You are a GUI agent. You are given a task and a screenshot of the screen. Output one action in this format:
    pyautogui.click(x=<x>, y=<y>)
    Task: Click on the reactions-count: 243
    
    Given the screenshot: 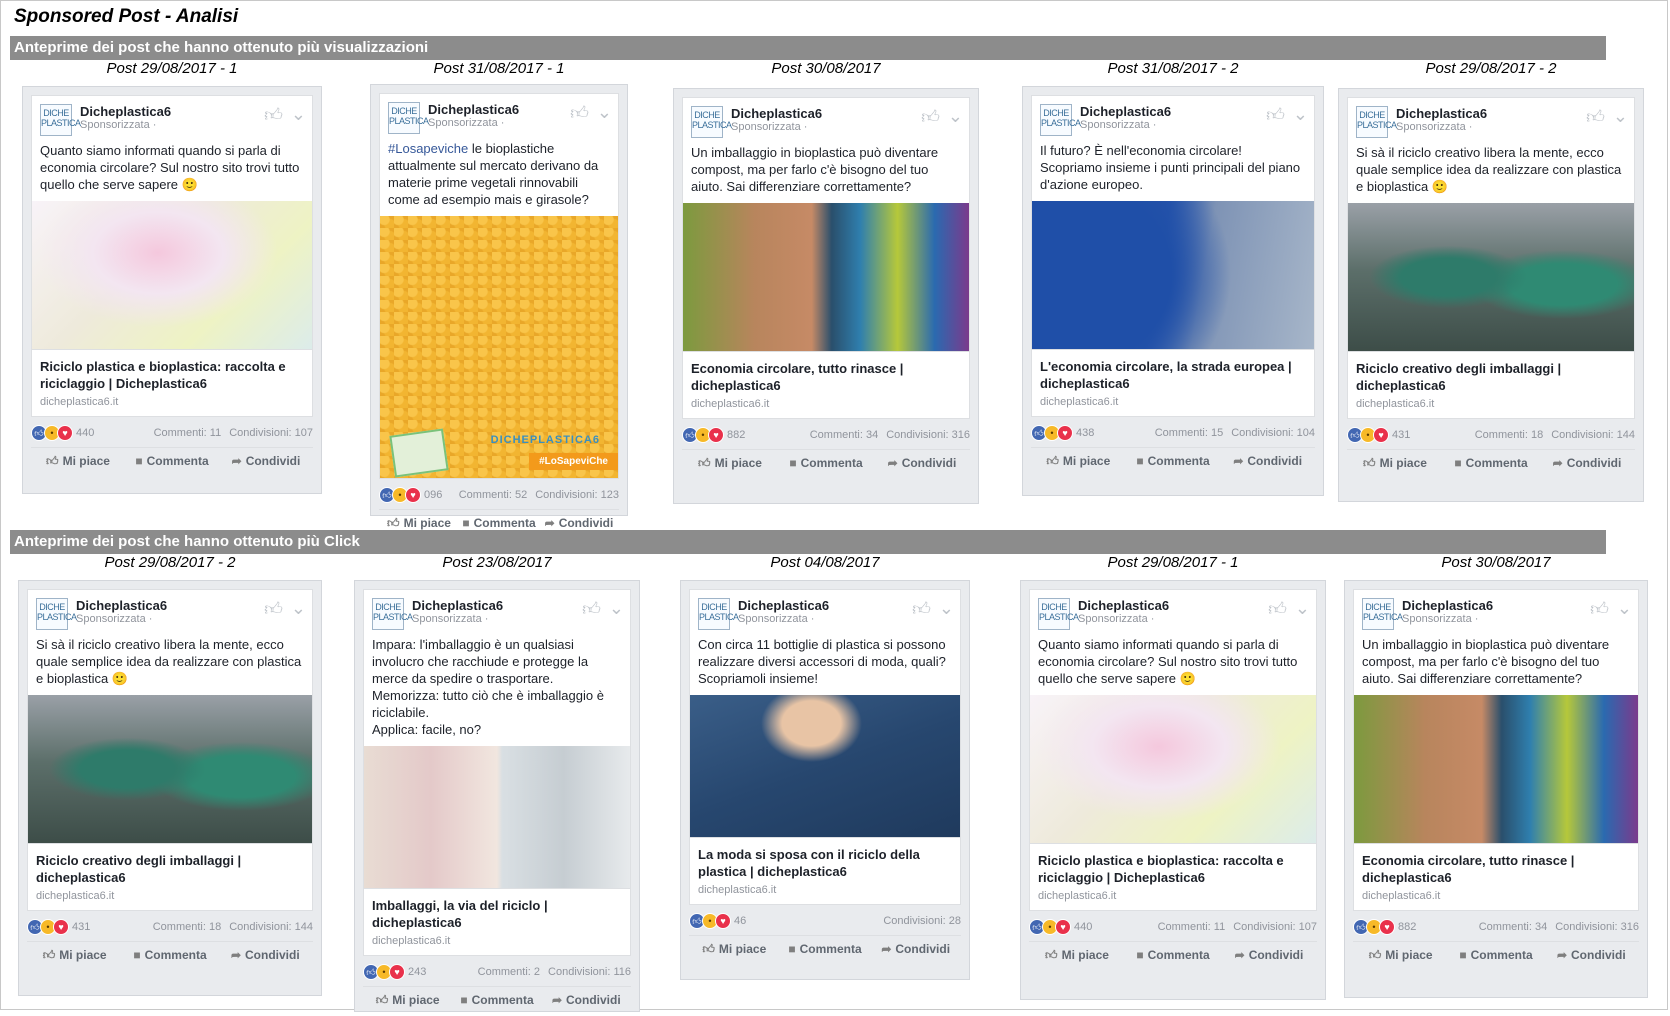 What is the action you would take?
    pyautogui.click(x=417, y=972)
    